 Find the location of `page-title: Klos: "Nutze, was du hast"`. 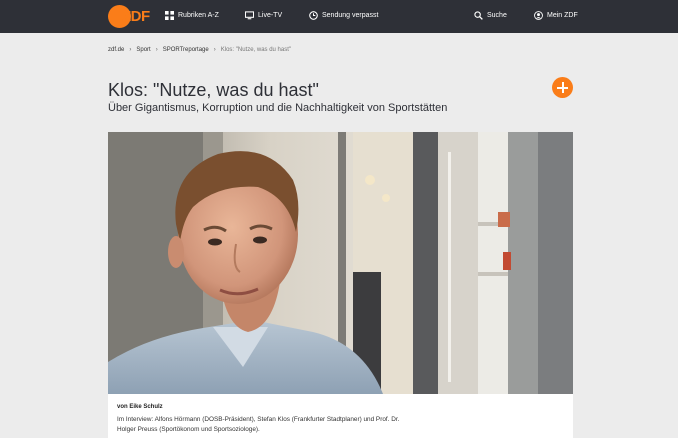

page-title: Klos: "Nutze, was du hast" is located at coordinates (213, 90).